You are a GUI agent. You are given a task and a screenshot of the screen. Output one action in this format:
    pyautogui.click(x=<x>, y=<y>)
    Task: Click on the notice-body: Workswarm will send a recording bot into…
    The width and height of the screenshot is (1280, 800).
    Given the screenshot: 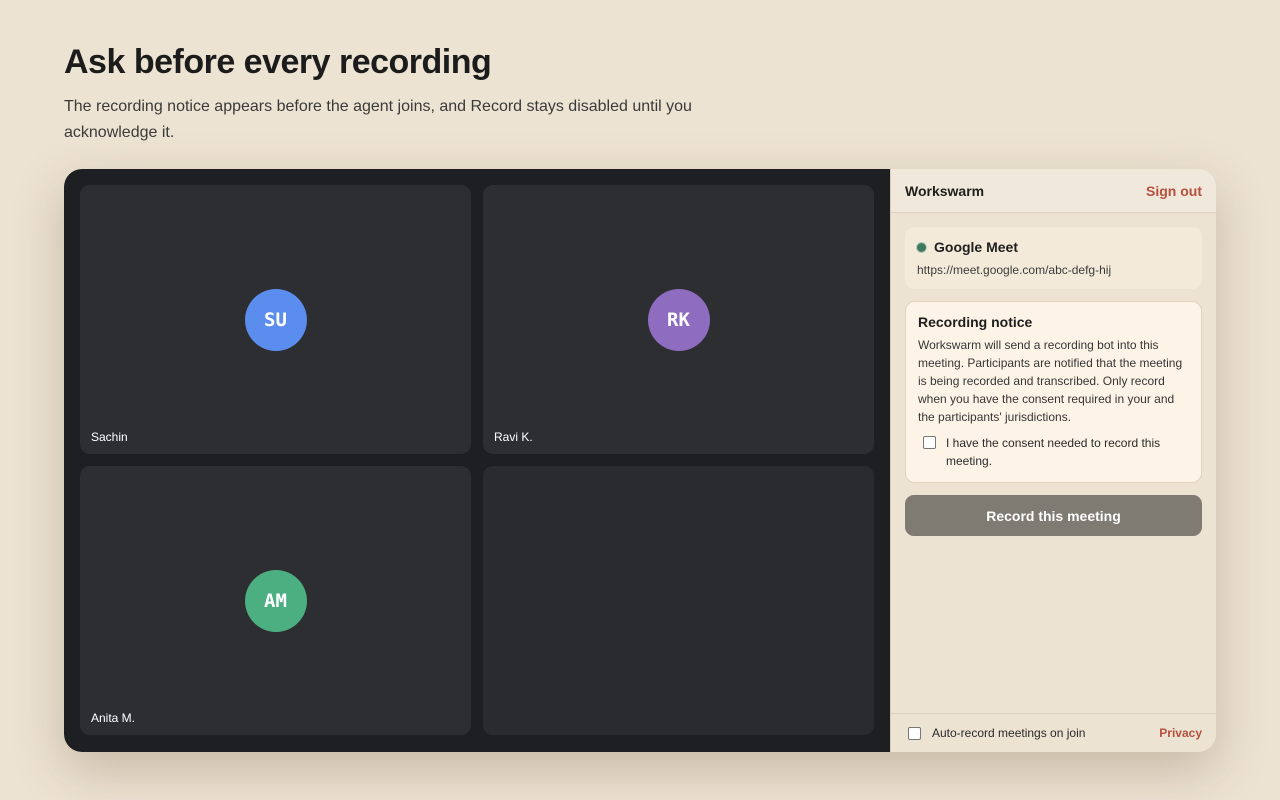 What is the action you would take?
    pyautogui.click(x=1050, y=381)
    